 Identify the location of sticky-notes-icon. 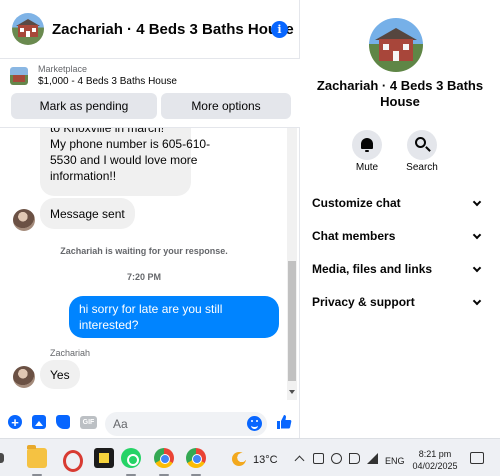
(104, 458).